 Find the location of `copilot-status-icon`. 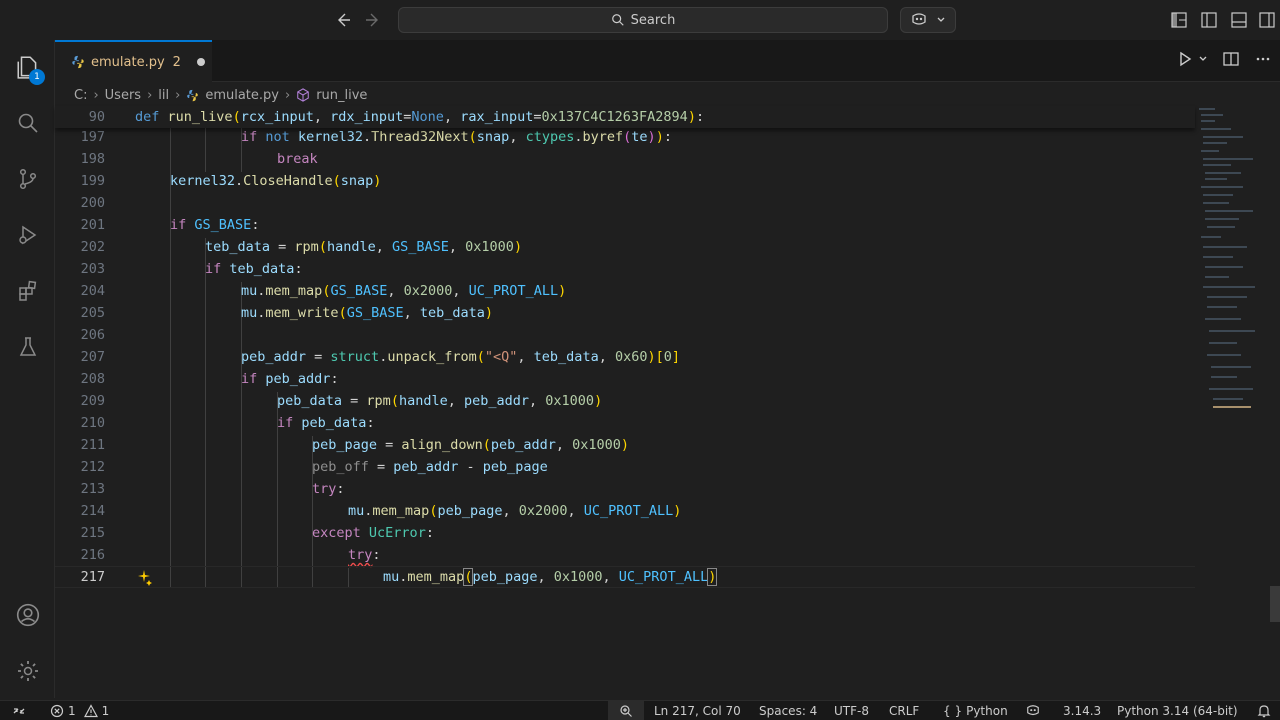

copilot-status-icon is located at coordinates (1033, 710).